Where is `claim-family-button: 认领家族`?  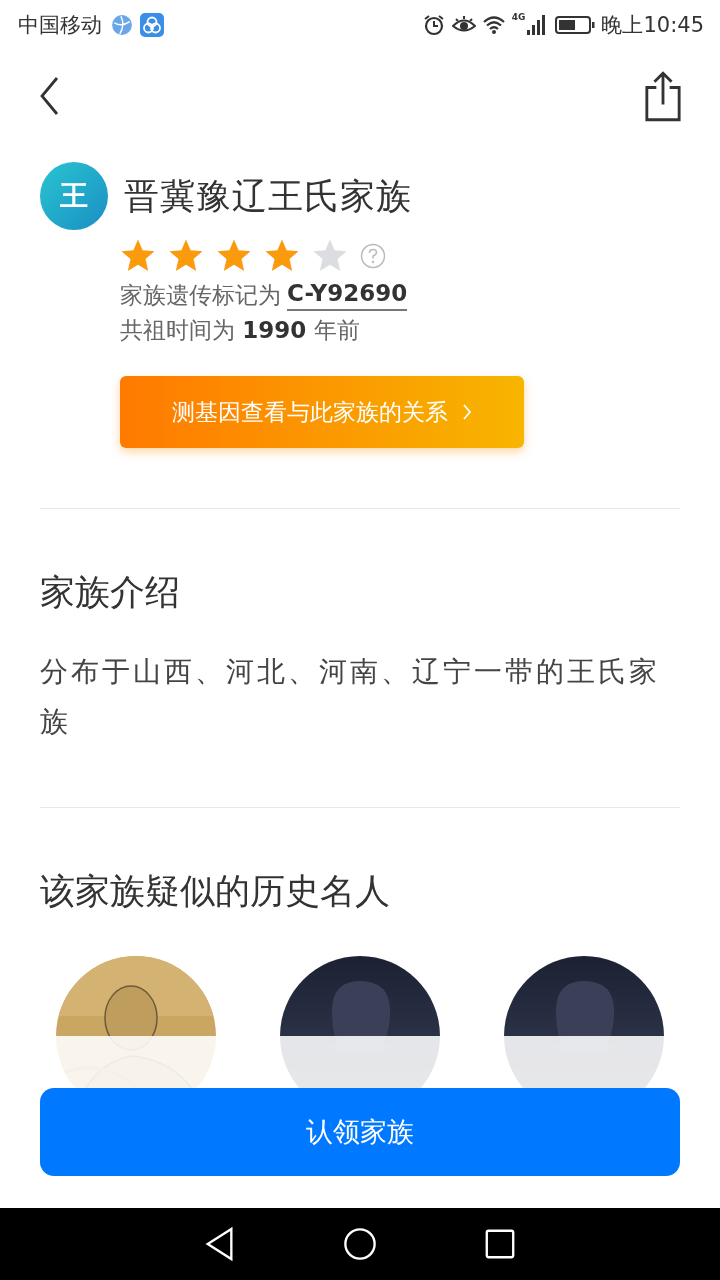 claim-family-button: 认领家族 is located at coordinates (360, 1132).